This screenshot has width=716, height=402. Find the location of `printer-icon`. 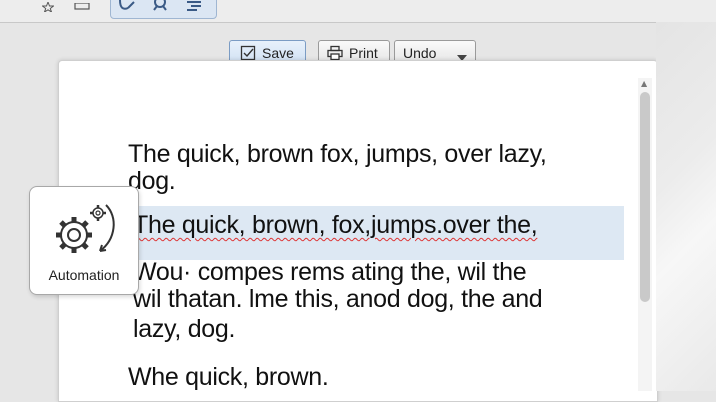

printer-icon is located at coordinates (335, 53).